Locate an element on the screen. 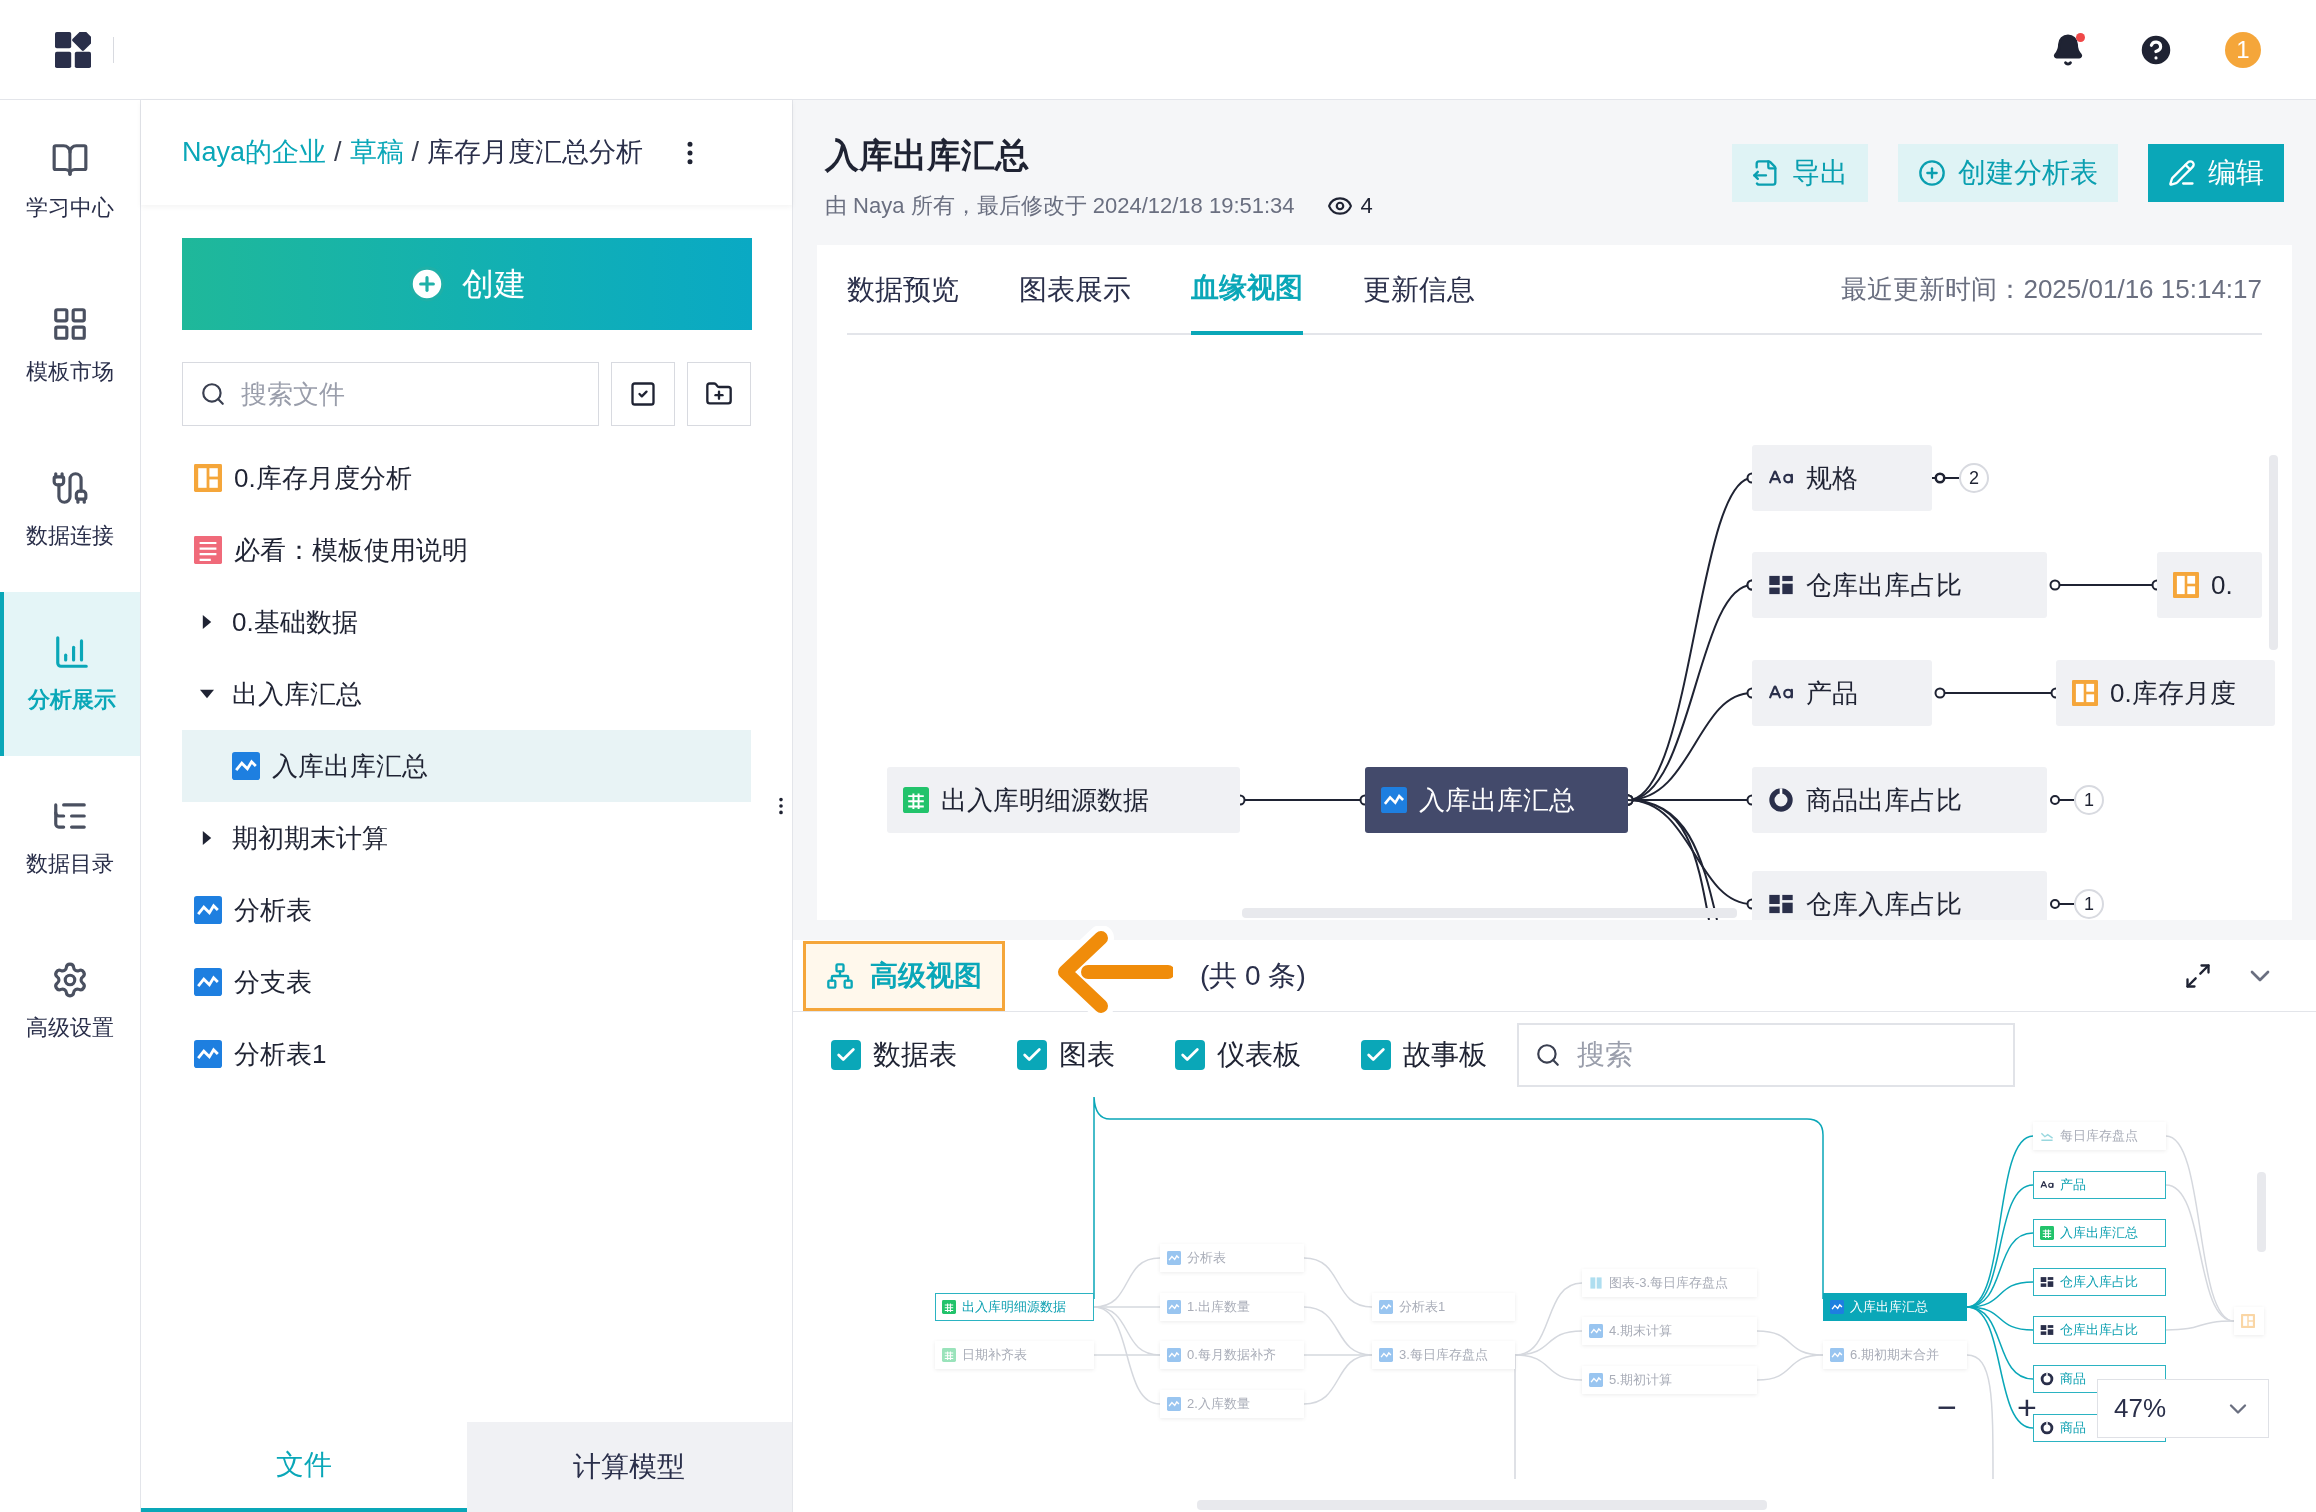 Image resolution: width=2316 pixels, height=1512 pixels. page-title: 入库出库汇总 is located at coordinates (927, 155).